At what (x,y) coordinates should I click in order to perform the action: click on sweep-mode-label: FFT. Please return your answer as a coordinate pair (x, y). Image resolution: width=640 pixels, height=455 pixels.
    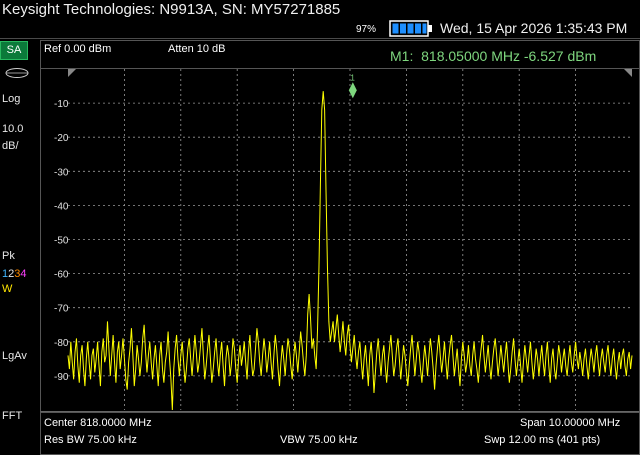
    Looking at the image, I should click on (12, 416).